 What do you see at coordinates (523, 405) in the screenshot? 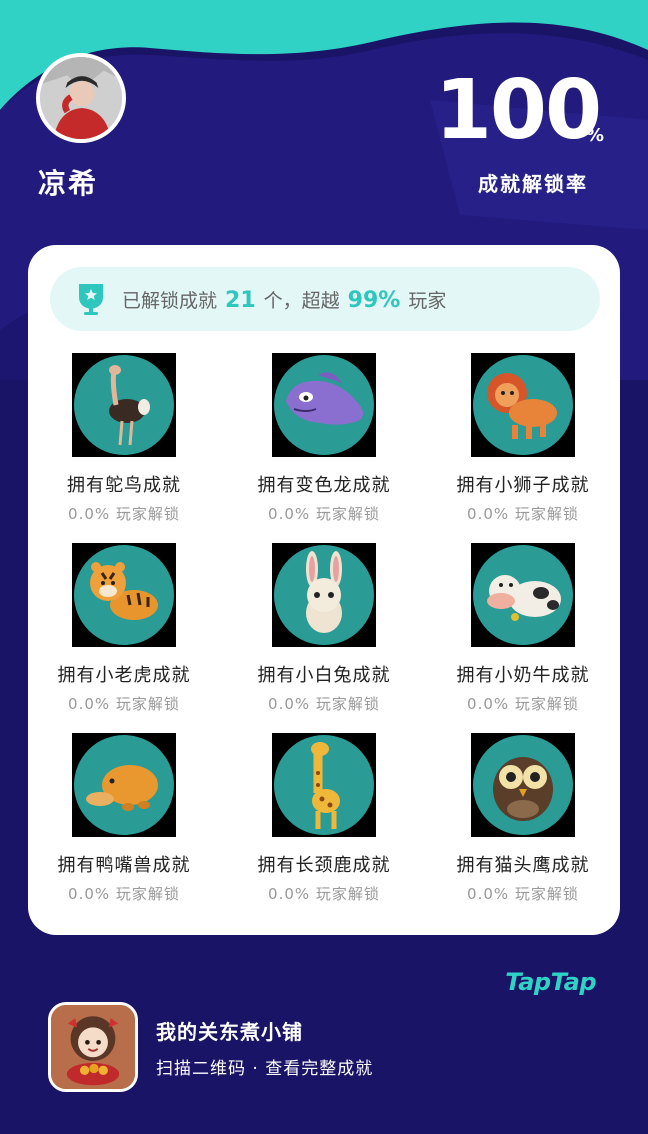
I see `lion-icon` at bounding box center [523, 405].